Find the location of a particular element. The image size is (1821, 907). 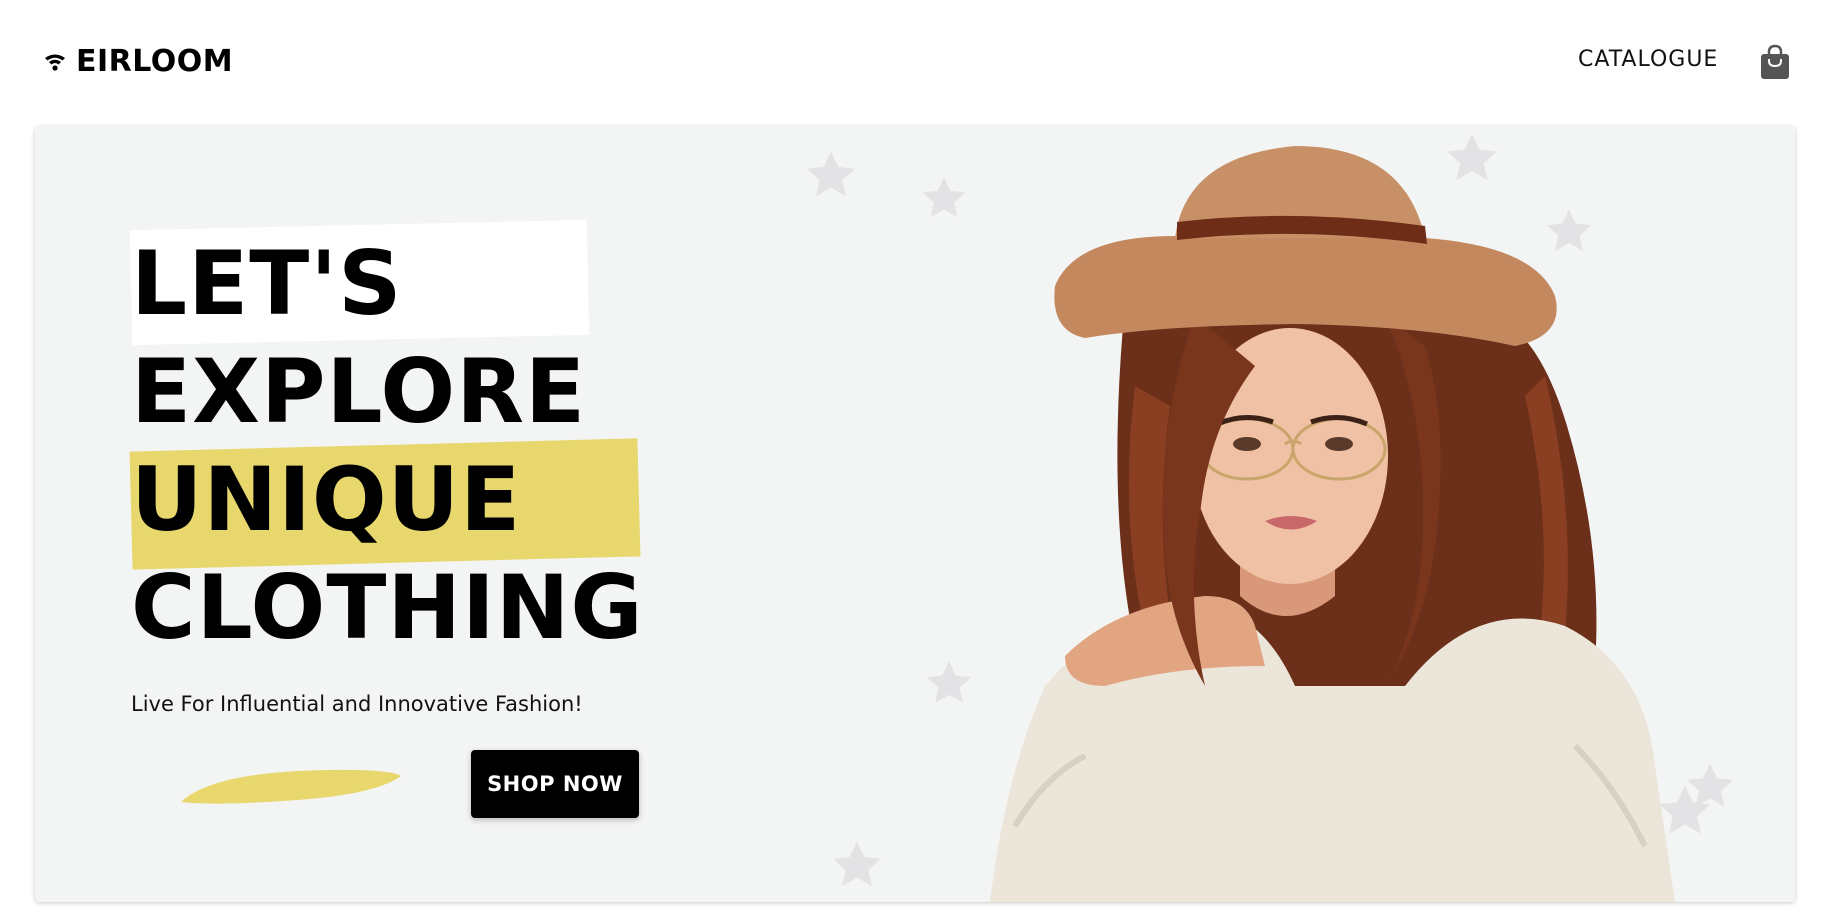

top-navbar: EIRLOOM CATALOGUE is located at coordinates (910, 60).